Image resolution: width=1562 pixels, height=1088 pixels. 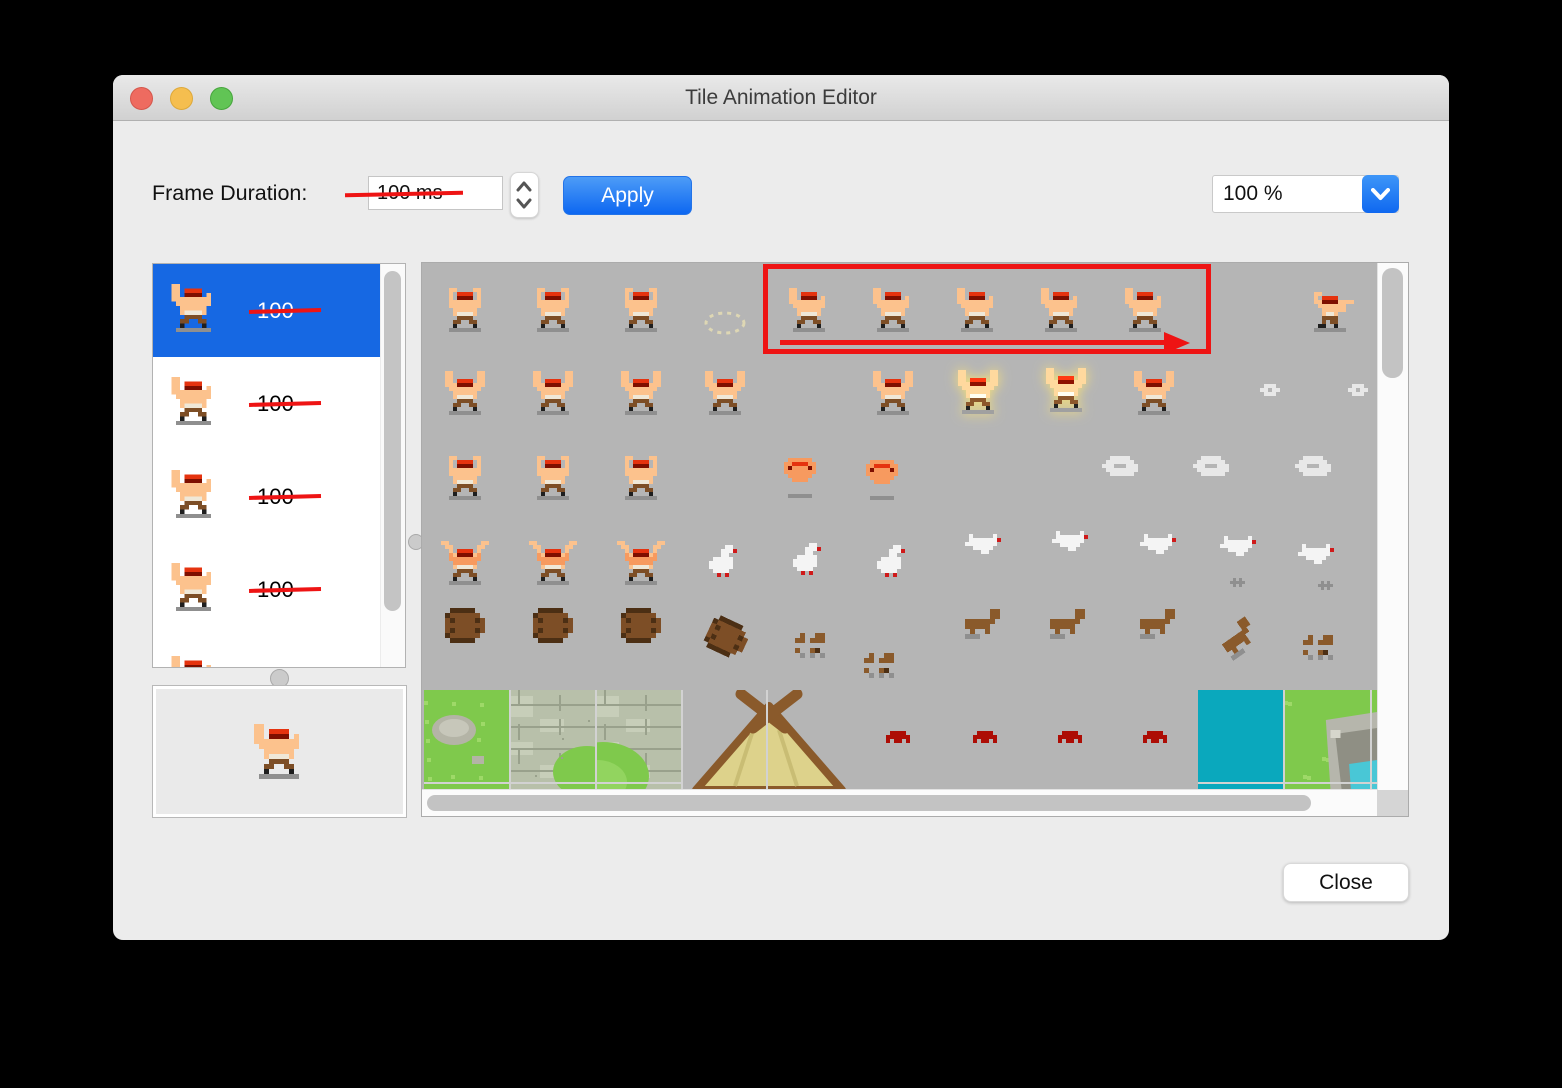 What do you see at coordinates (524, 186) in the screenshot?
I see `chevron-up-icon` at bounding box center [524, 186].